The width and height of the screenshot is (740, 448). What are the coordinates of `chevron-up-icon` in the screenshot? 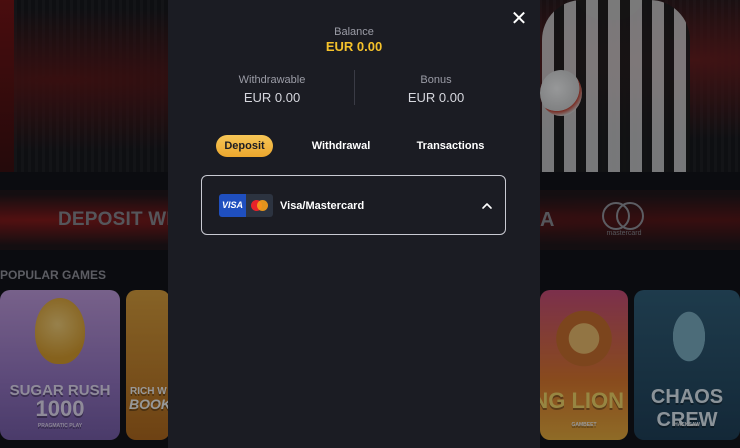 It's located at (487, 206).